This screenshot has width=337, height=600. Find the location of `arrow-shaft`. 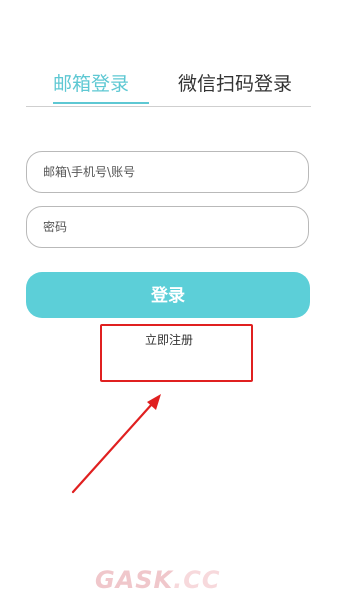

arrow-shaft is located at coordinates (112, 448).